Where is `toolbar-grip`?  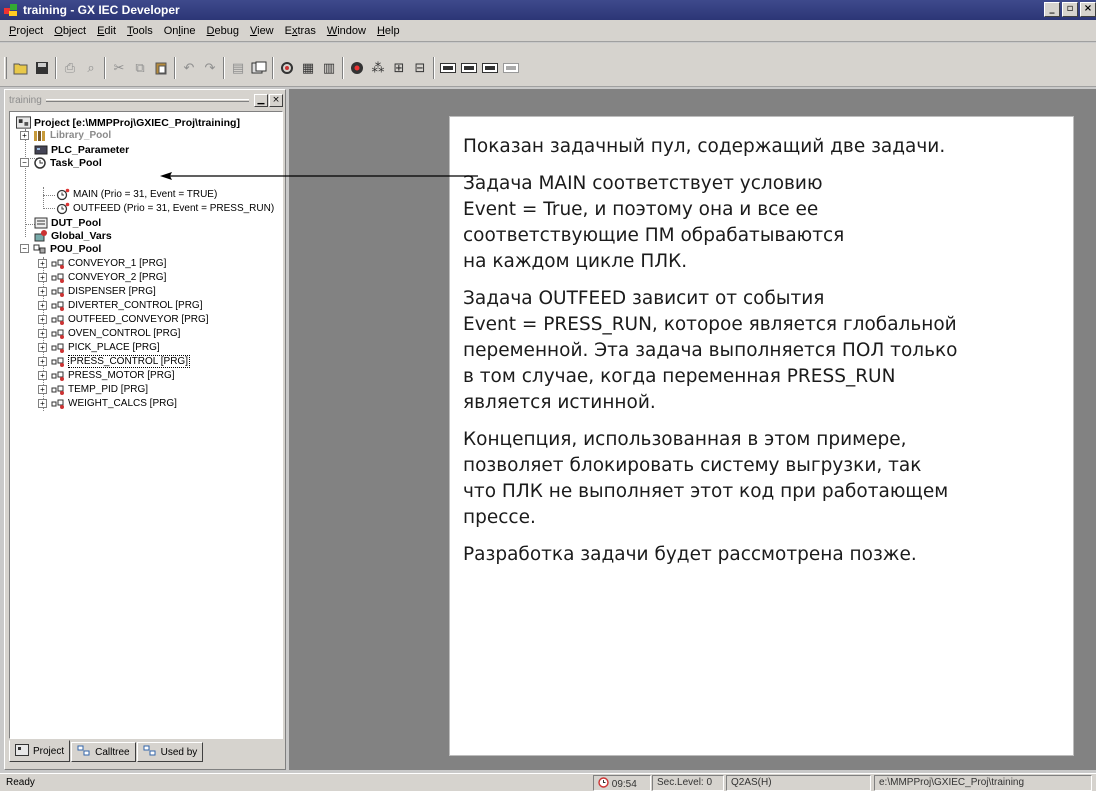 toolbar-grip is located at coordinates (5, 68).